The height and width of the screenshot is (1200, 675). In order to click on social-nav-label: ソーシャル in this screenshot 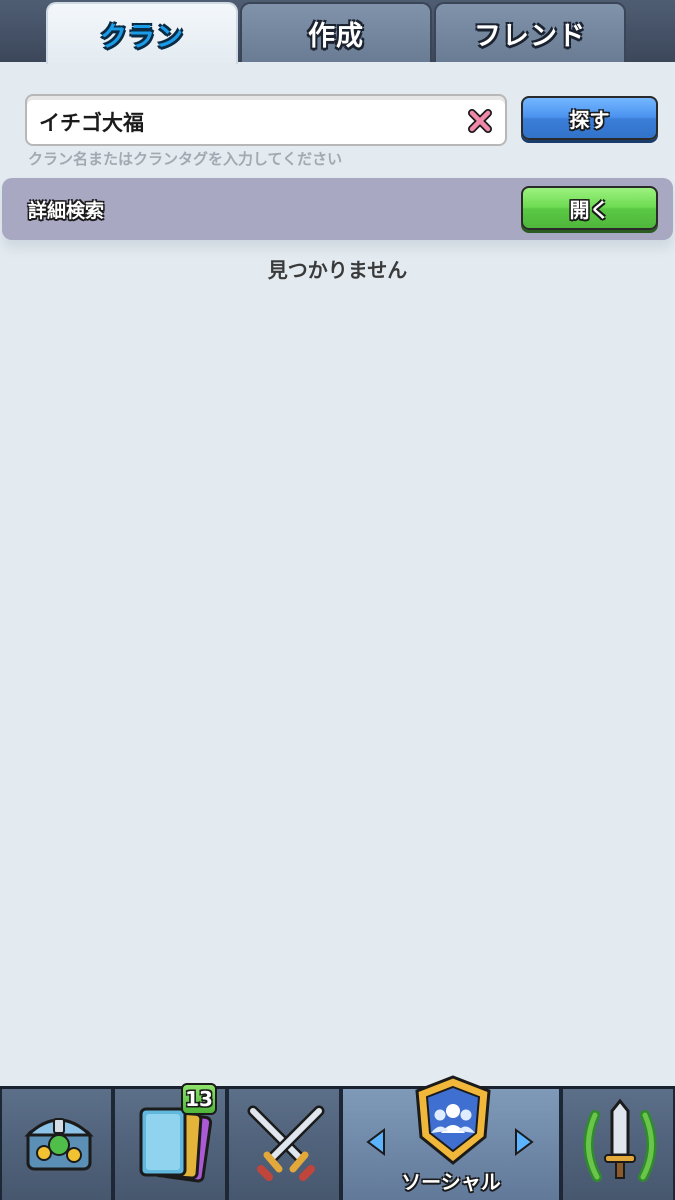, I will do `click(451, 1182)`.